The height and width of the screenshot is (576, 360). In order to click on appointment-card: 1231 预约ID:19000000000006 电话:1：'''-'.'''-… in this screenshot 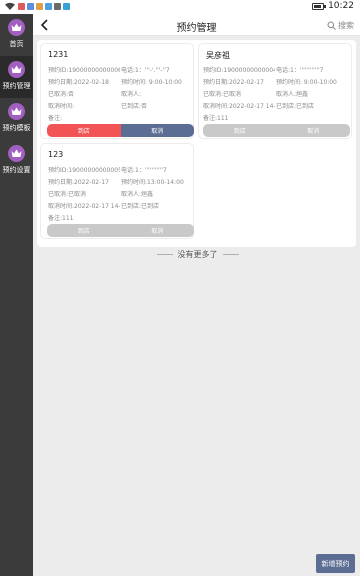, I will do `click(117, 91)`.